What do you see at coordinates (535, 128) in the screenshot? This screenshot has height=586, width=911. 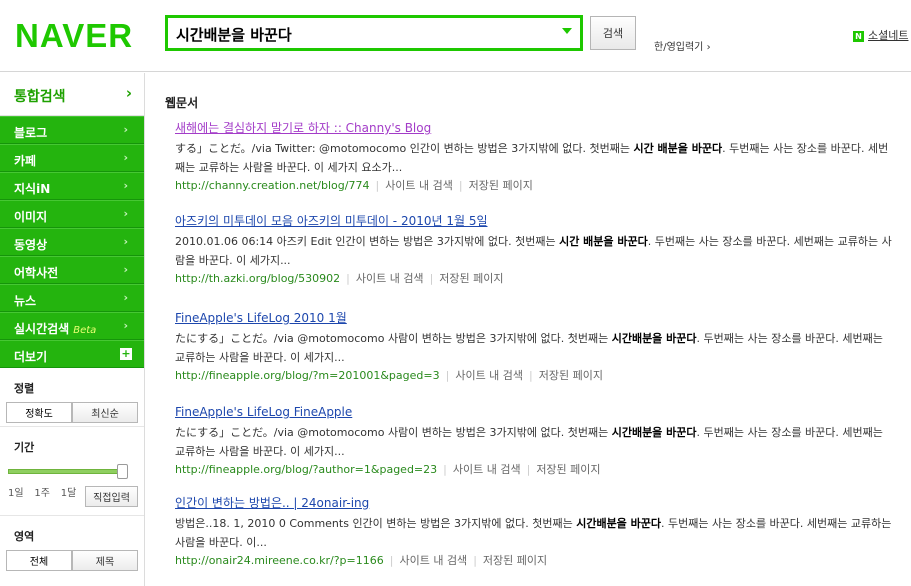 I see `result-title-link: 새해에는 결심하지 말기로 하자 :: Channy's Blog` at bounding box center [535, 128].